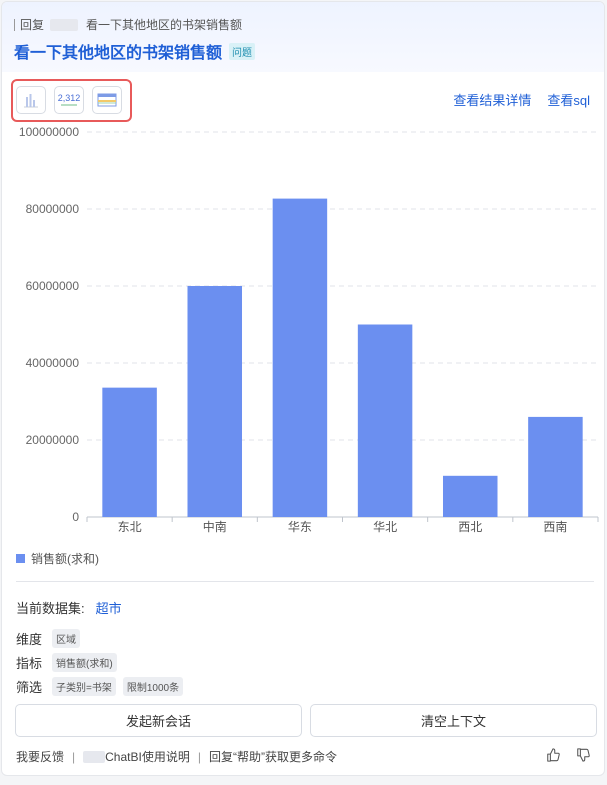 This screenshot has height=785, width=607. Describe the element at coordinates (555, 466) in the screenshot. I see `bar-西南` at that location.